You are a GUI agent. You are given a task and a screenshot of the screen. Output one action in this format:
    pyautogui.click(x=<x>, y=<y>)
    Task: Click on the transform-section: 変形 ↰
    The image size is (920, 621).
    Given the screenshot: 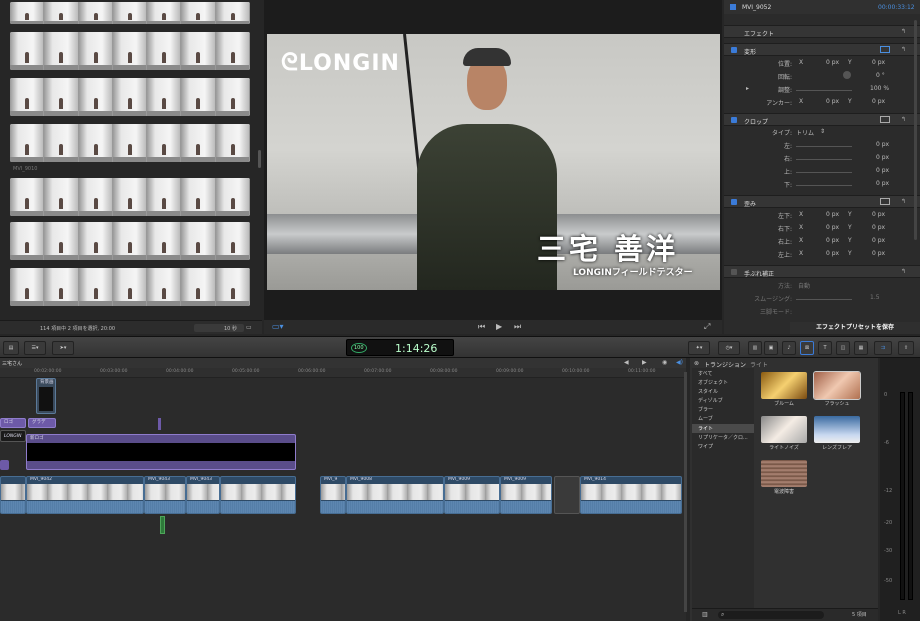 What is the action you would take?
    pyautogui.click(x=822, y=49)
    